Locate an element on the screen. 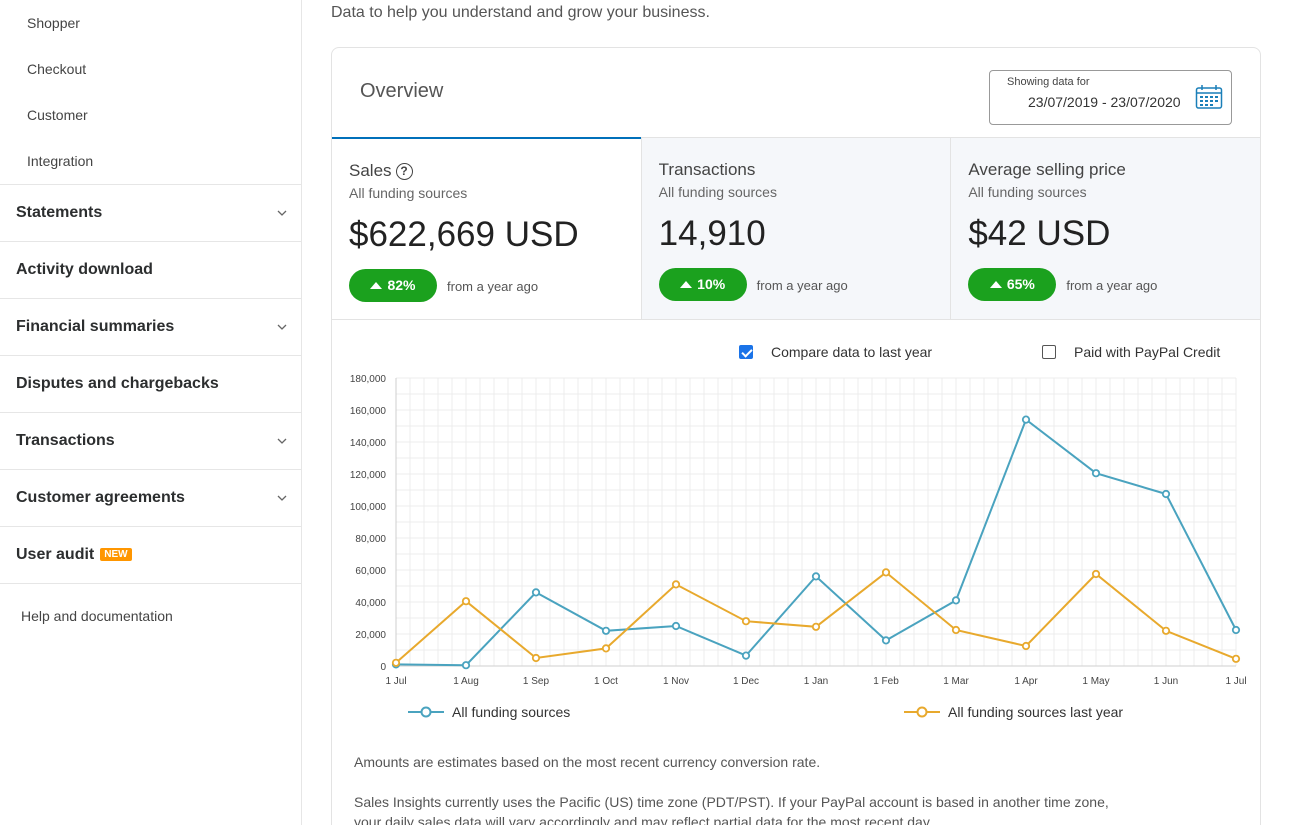 The height and width of the screenshot is (825, 1289). legend-item-last-year: All funding sources last year is located at coordinates (1013, 712).